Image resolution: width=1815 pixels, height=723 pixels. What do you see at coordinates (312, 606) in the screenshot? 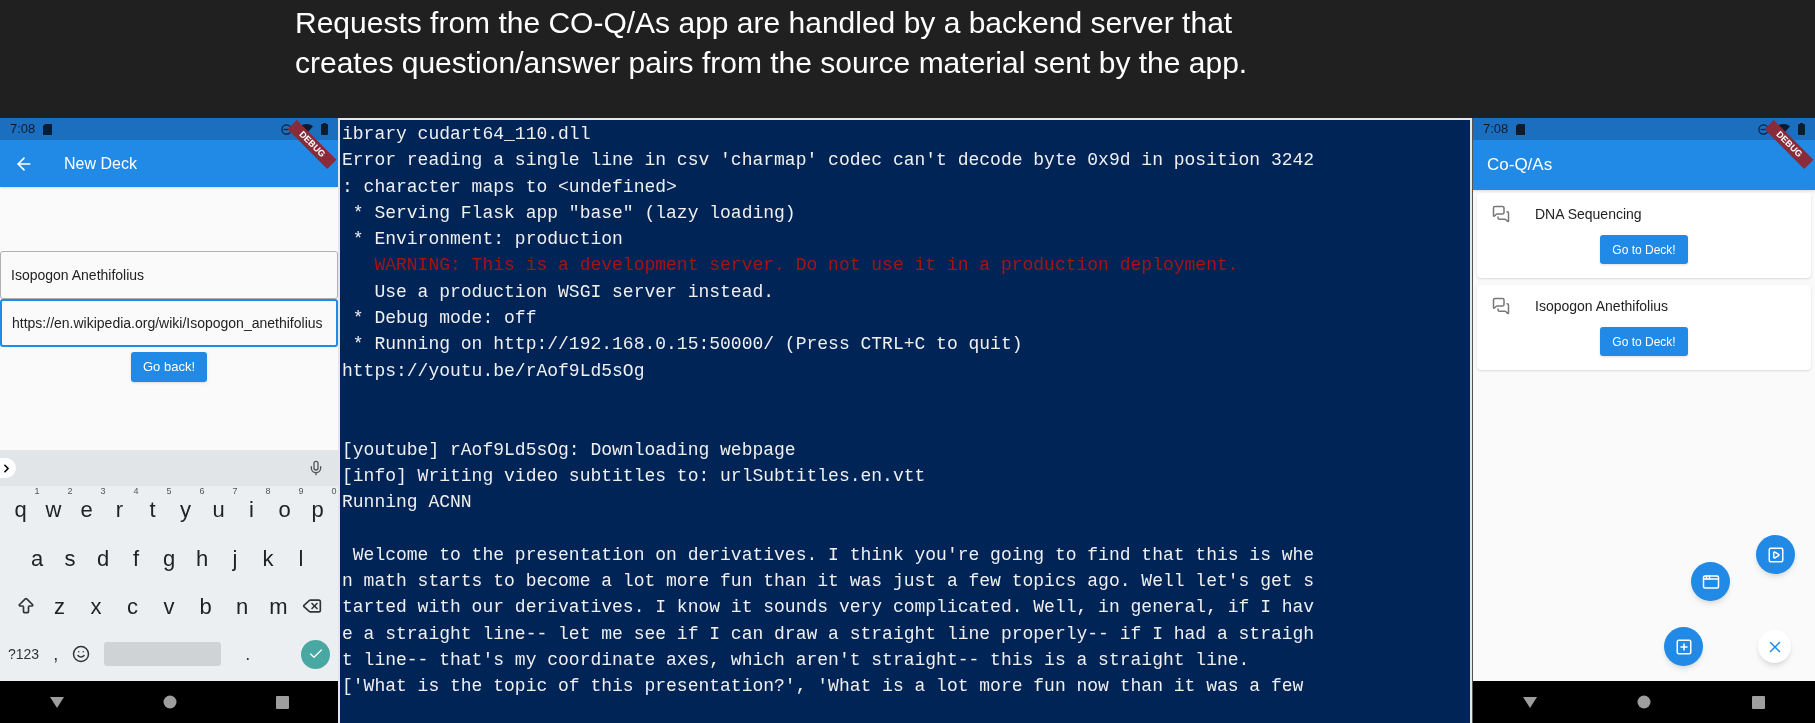
I see `backspace-key-icon` at bounding box center [312, 606].